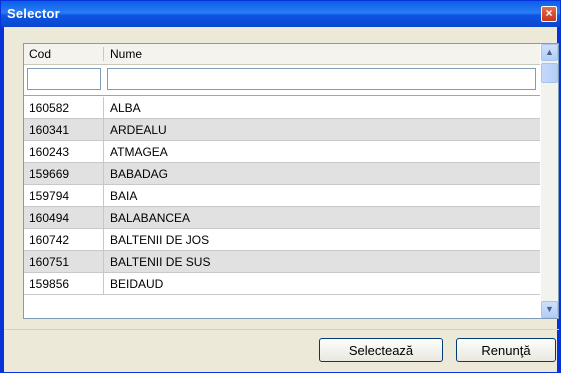 This screenshot has width=561, height=373. I want to click on scroll-up-icon: ▲, so click(549, 52).